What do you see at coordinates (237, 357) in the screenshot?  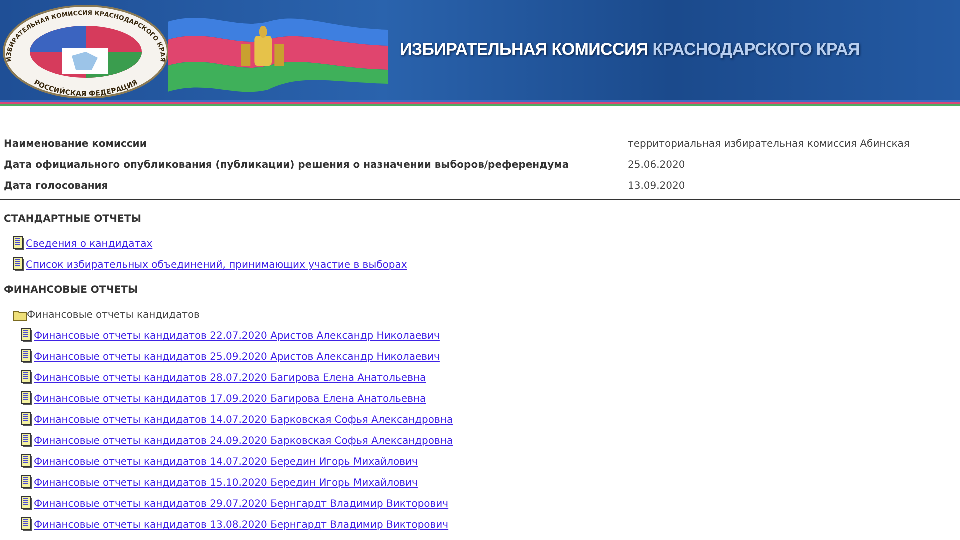 I see `report-link: Финансовые отчеты кандидатов 25.09.2020 Аристов Александр Николаевич` at bounding box center [237, 357].